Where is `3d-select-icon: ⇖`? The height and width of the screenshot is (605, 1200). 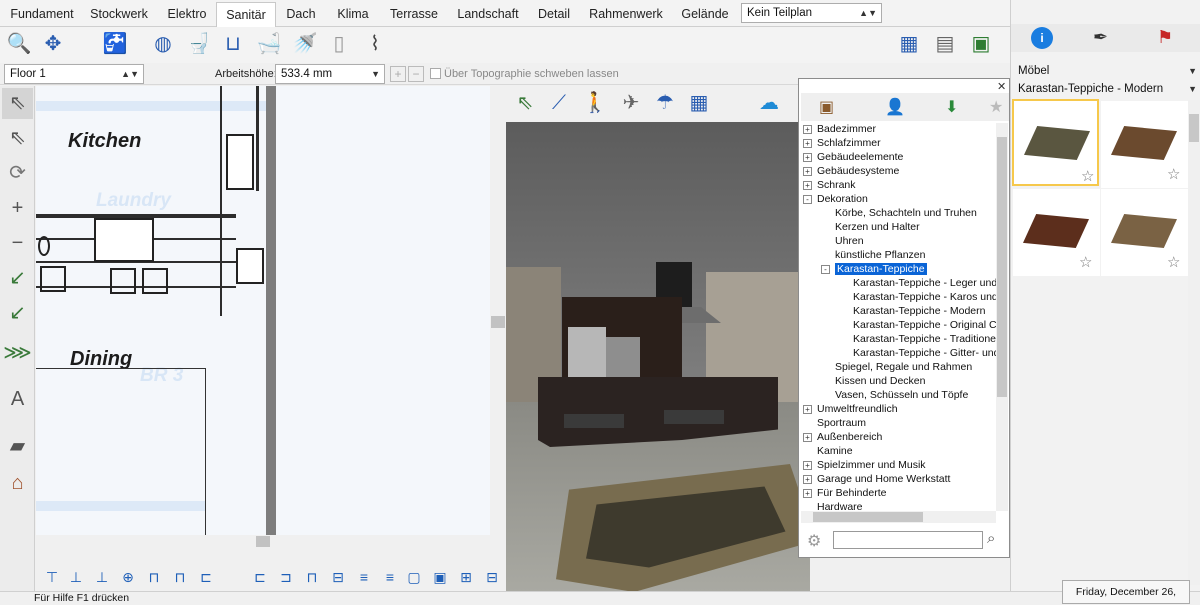 3d-select-icon: ⇖ is located at coordinates (525, 103).